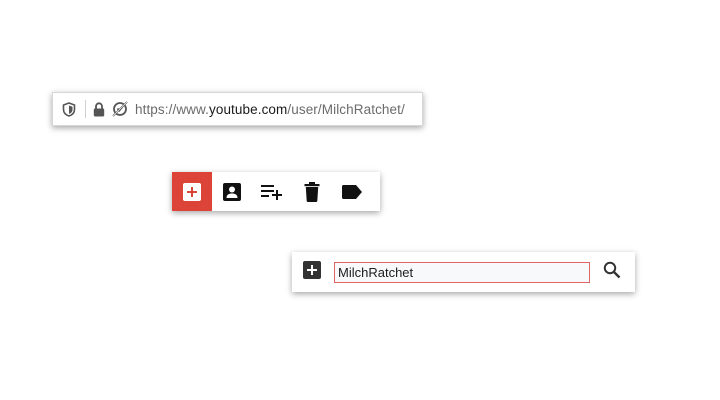  I want to click on search-panel, so click(463, 272).